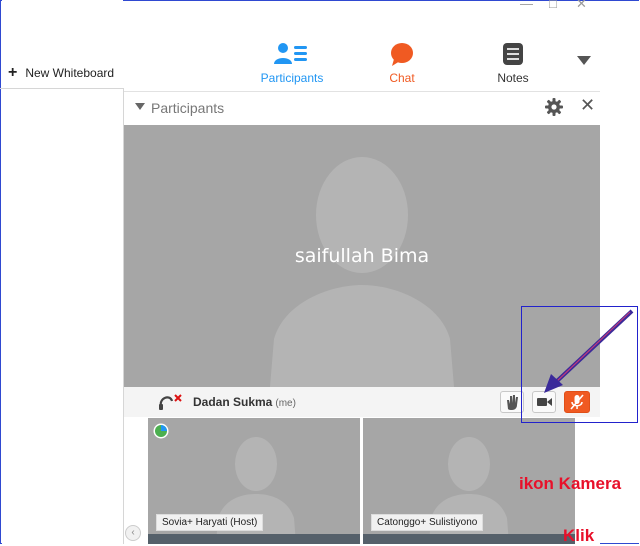 This screenshot has height=546, width=640. I want to click on self-name: Dadan Sukma, so click(233, 402).